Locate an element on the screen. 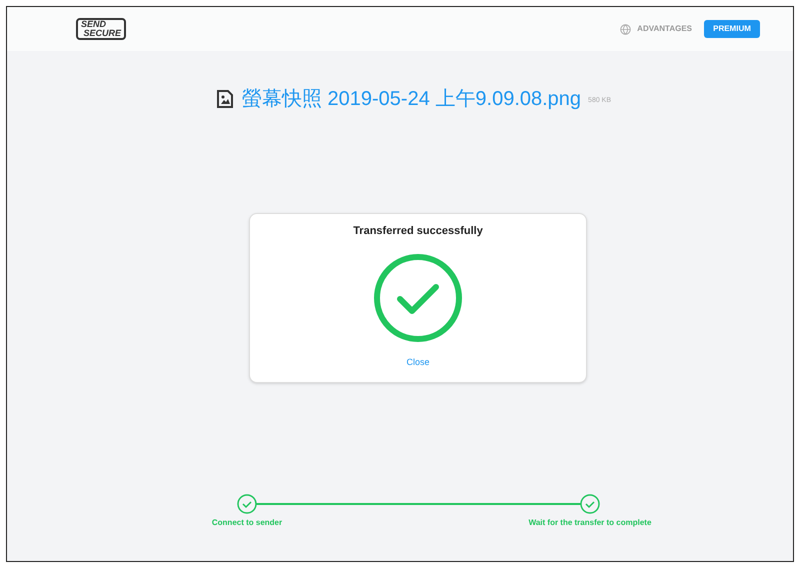 Image resolution: width=800 pixels, height=568 pixels. file-name: 螢幕快照 2019-05-24 上午9.09.08.png is located at coordinates (412, 99).